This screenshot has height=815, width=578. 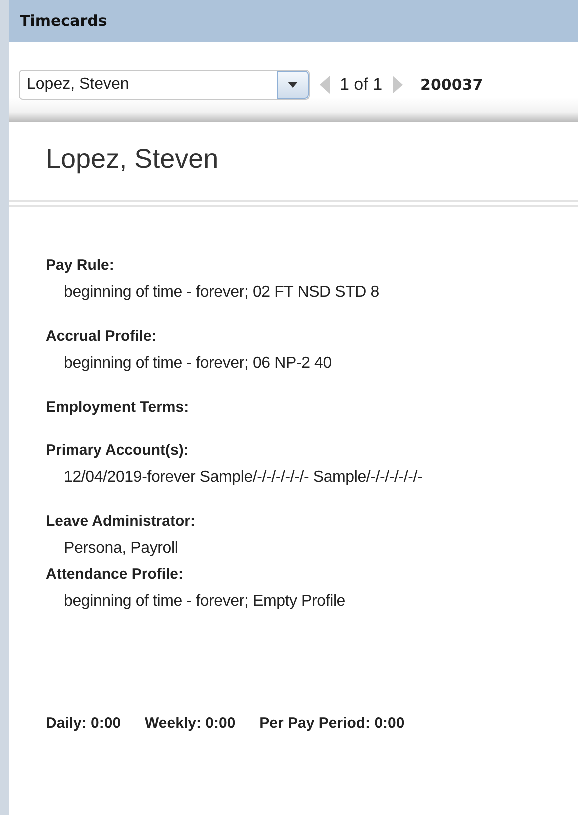 What do you see at coordinates (221, 293) in the screenshot?
I see `field-value: beginning of time - forever; 02 FT NSD STD 8` at bounding box center [221, 293].